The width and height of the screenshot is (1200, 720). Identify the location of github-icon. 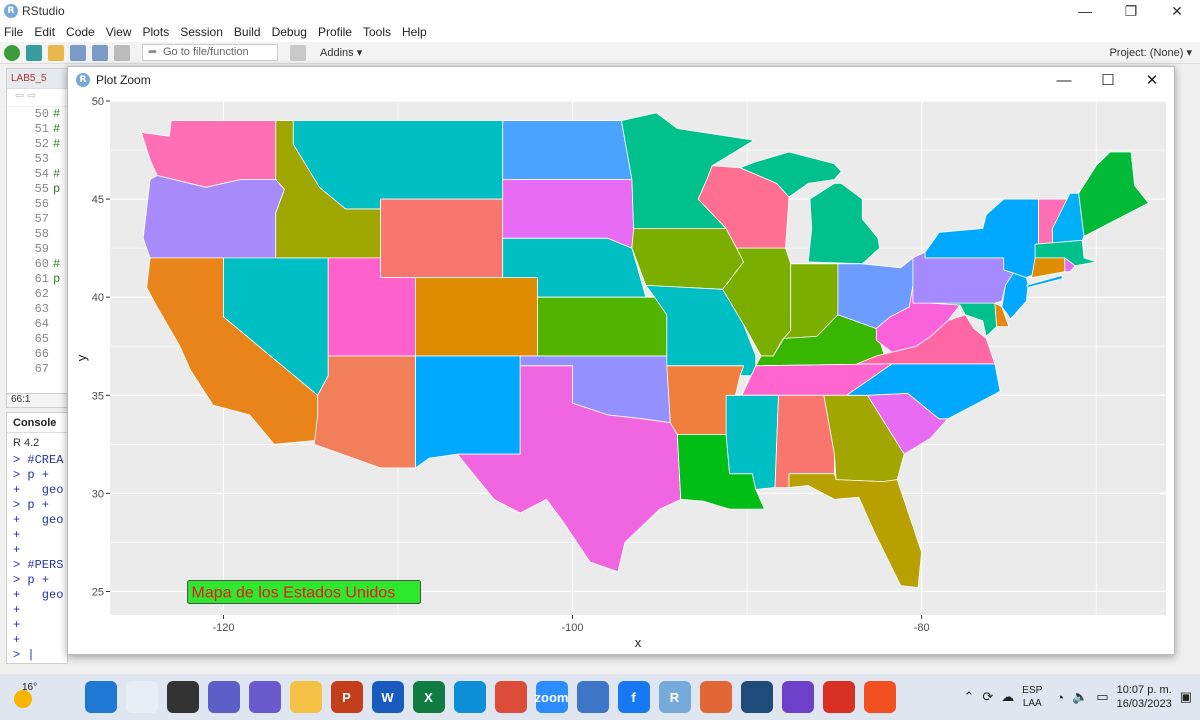
(797, 697).